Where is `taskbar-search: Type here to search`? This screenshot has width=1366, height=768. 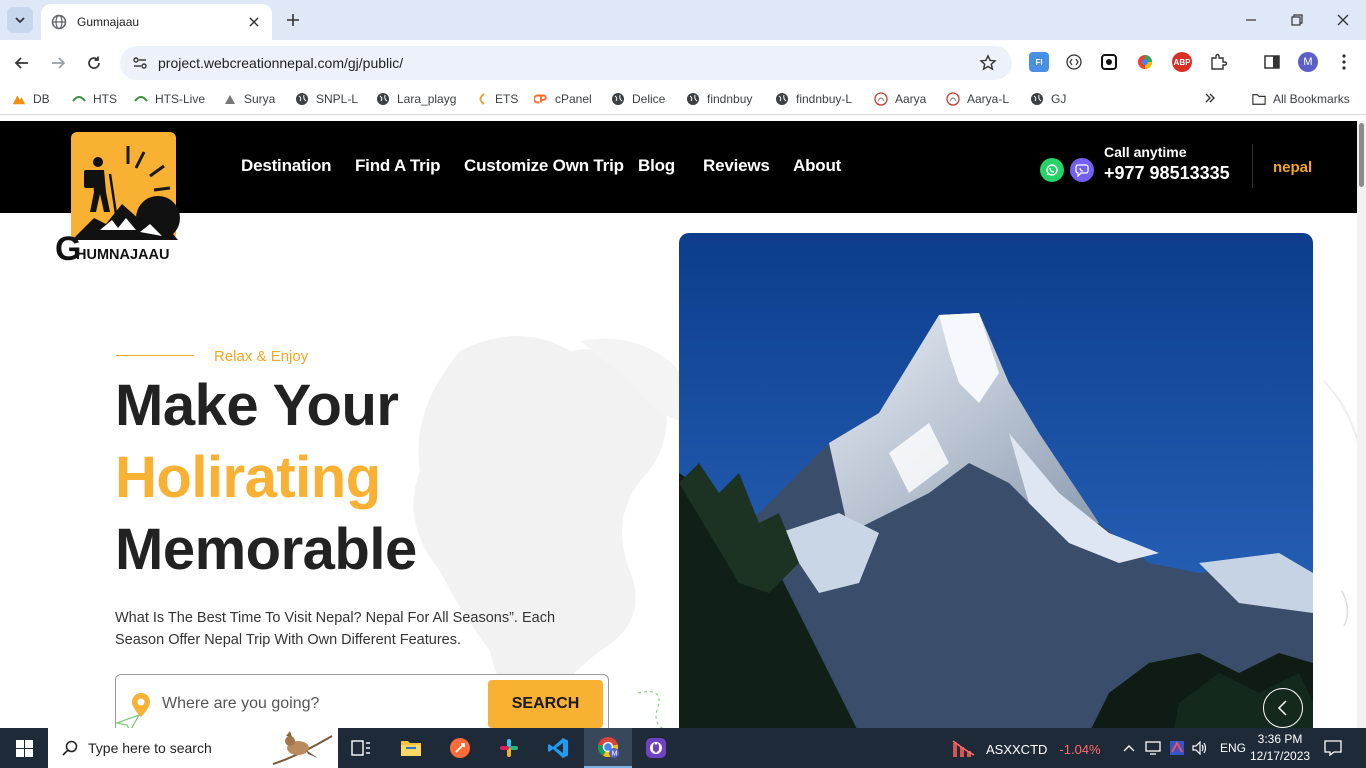
taskbar-search: Type here to search is located at coordinates (193, 748).